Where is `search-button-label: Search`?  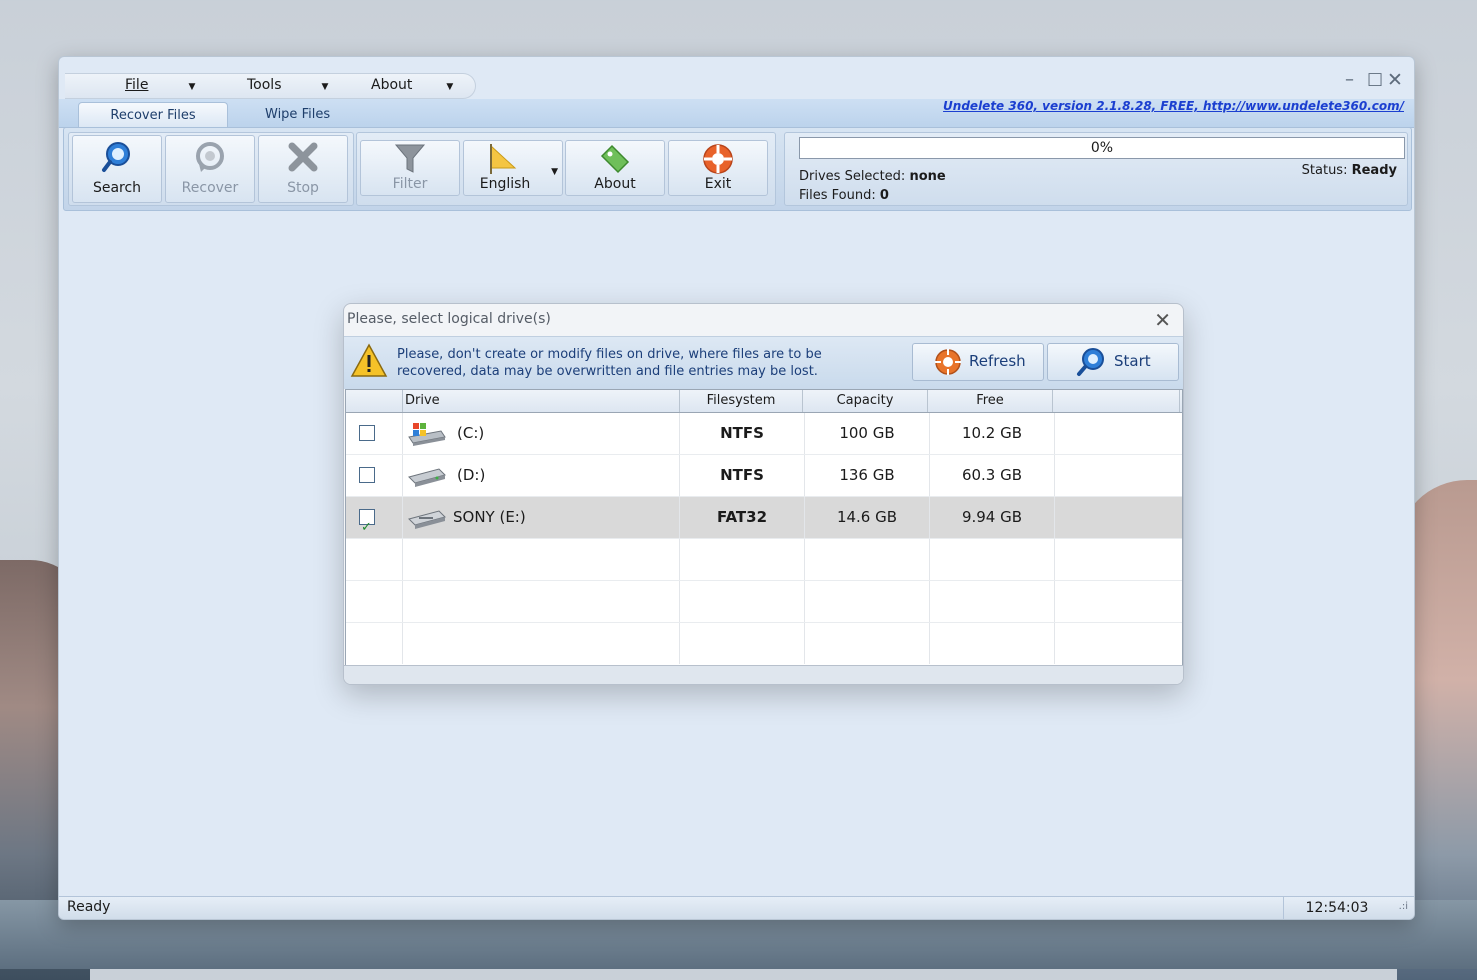
search-button-label: Search is located at coordinates (117, 188).